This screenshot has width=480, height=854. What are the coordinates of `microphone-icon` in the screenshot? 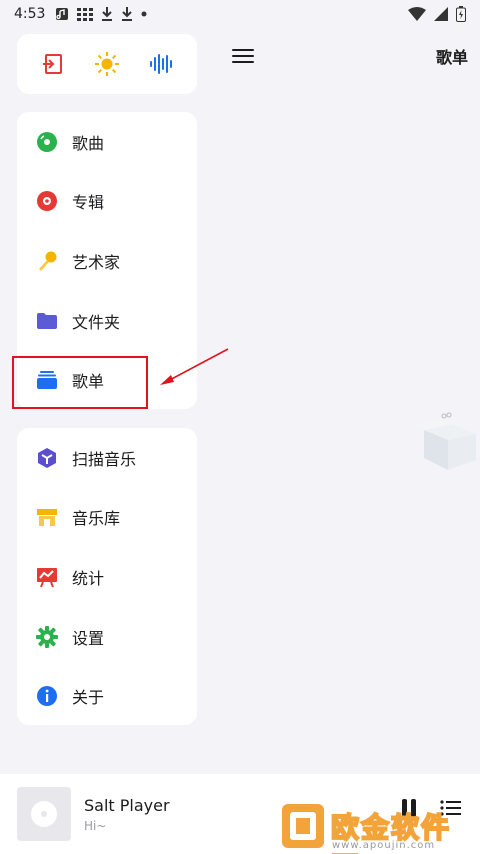 It's located at (47, 261).